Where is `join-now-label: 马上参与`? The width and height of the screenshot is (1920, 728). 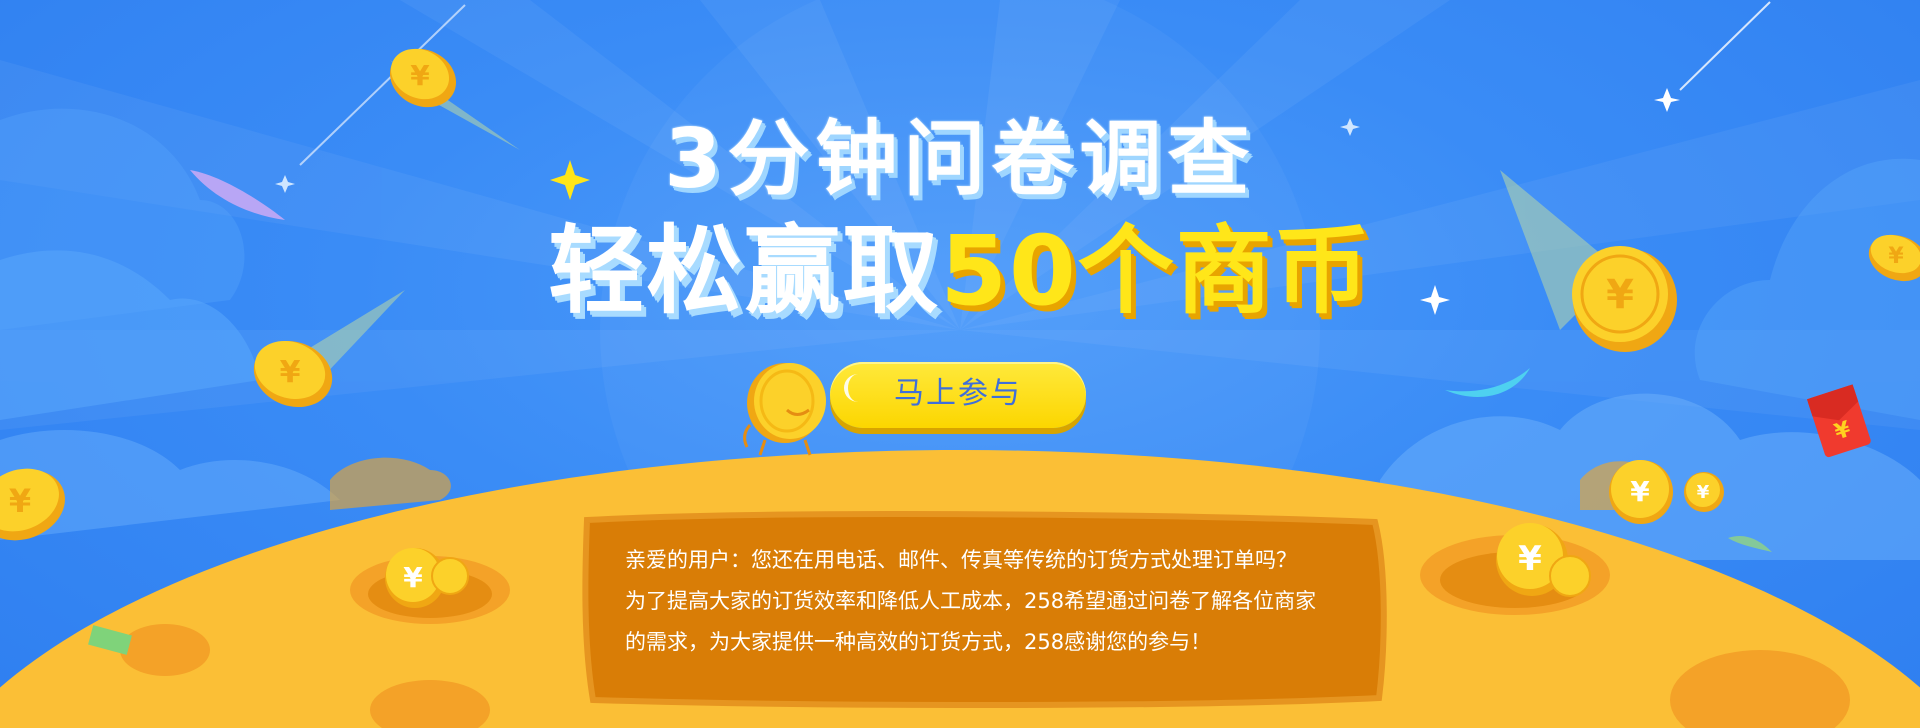
join-now-label: 马上参与 is located at coordinates (958, 393).